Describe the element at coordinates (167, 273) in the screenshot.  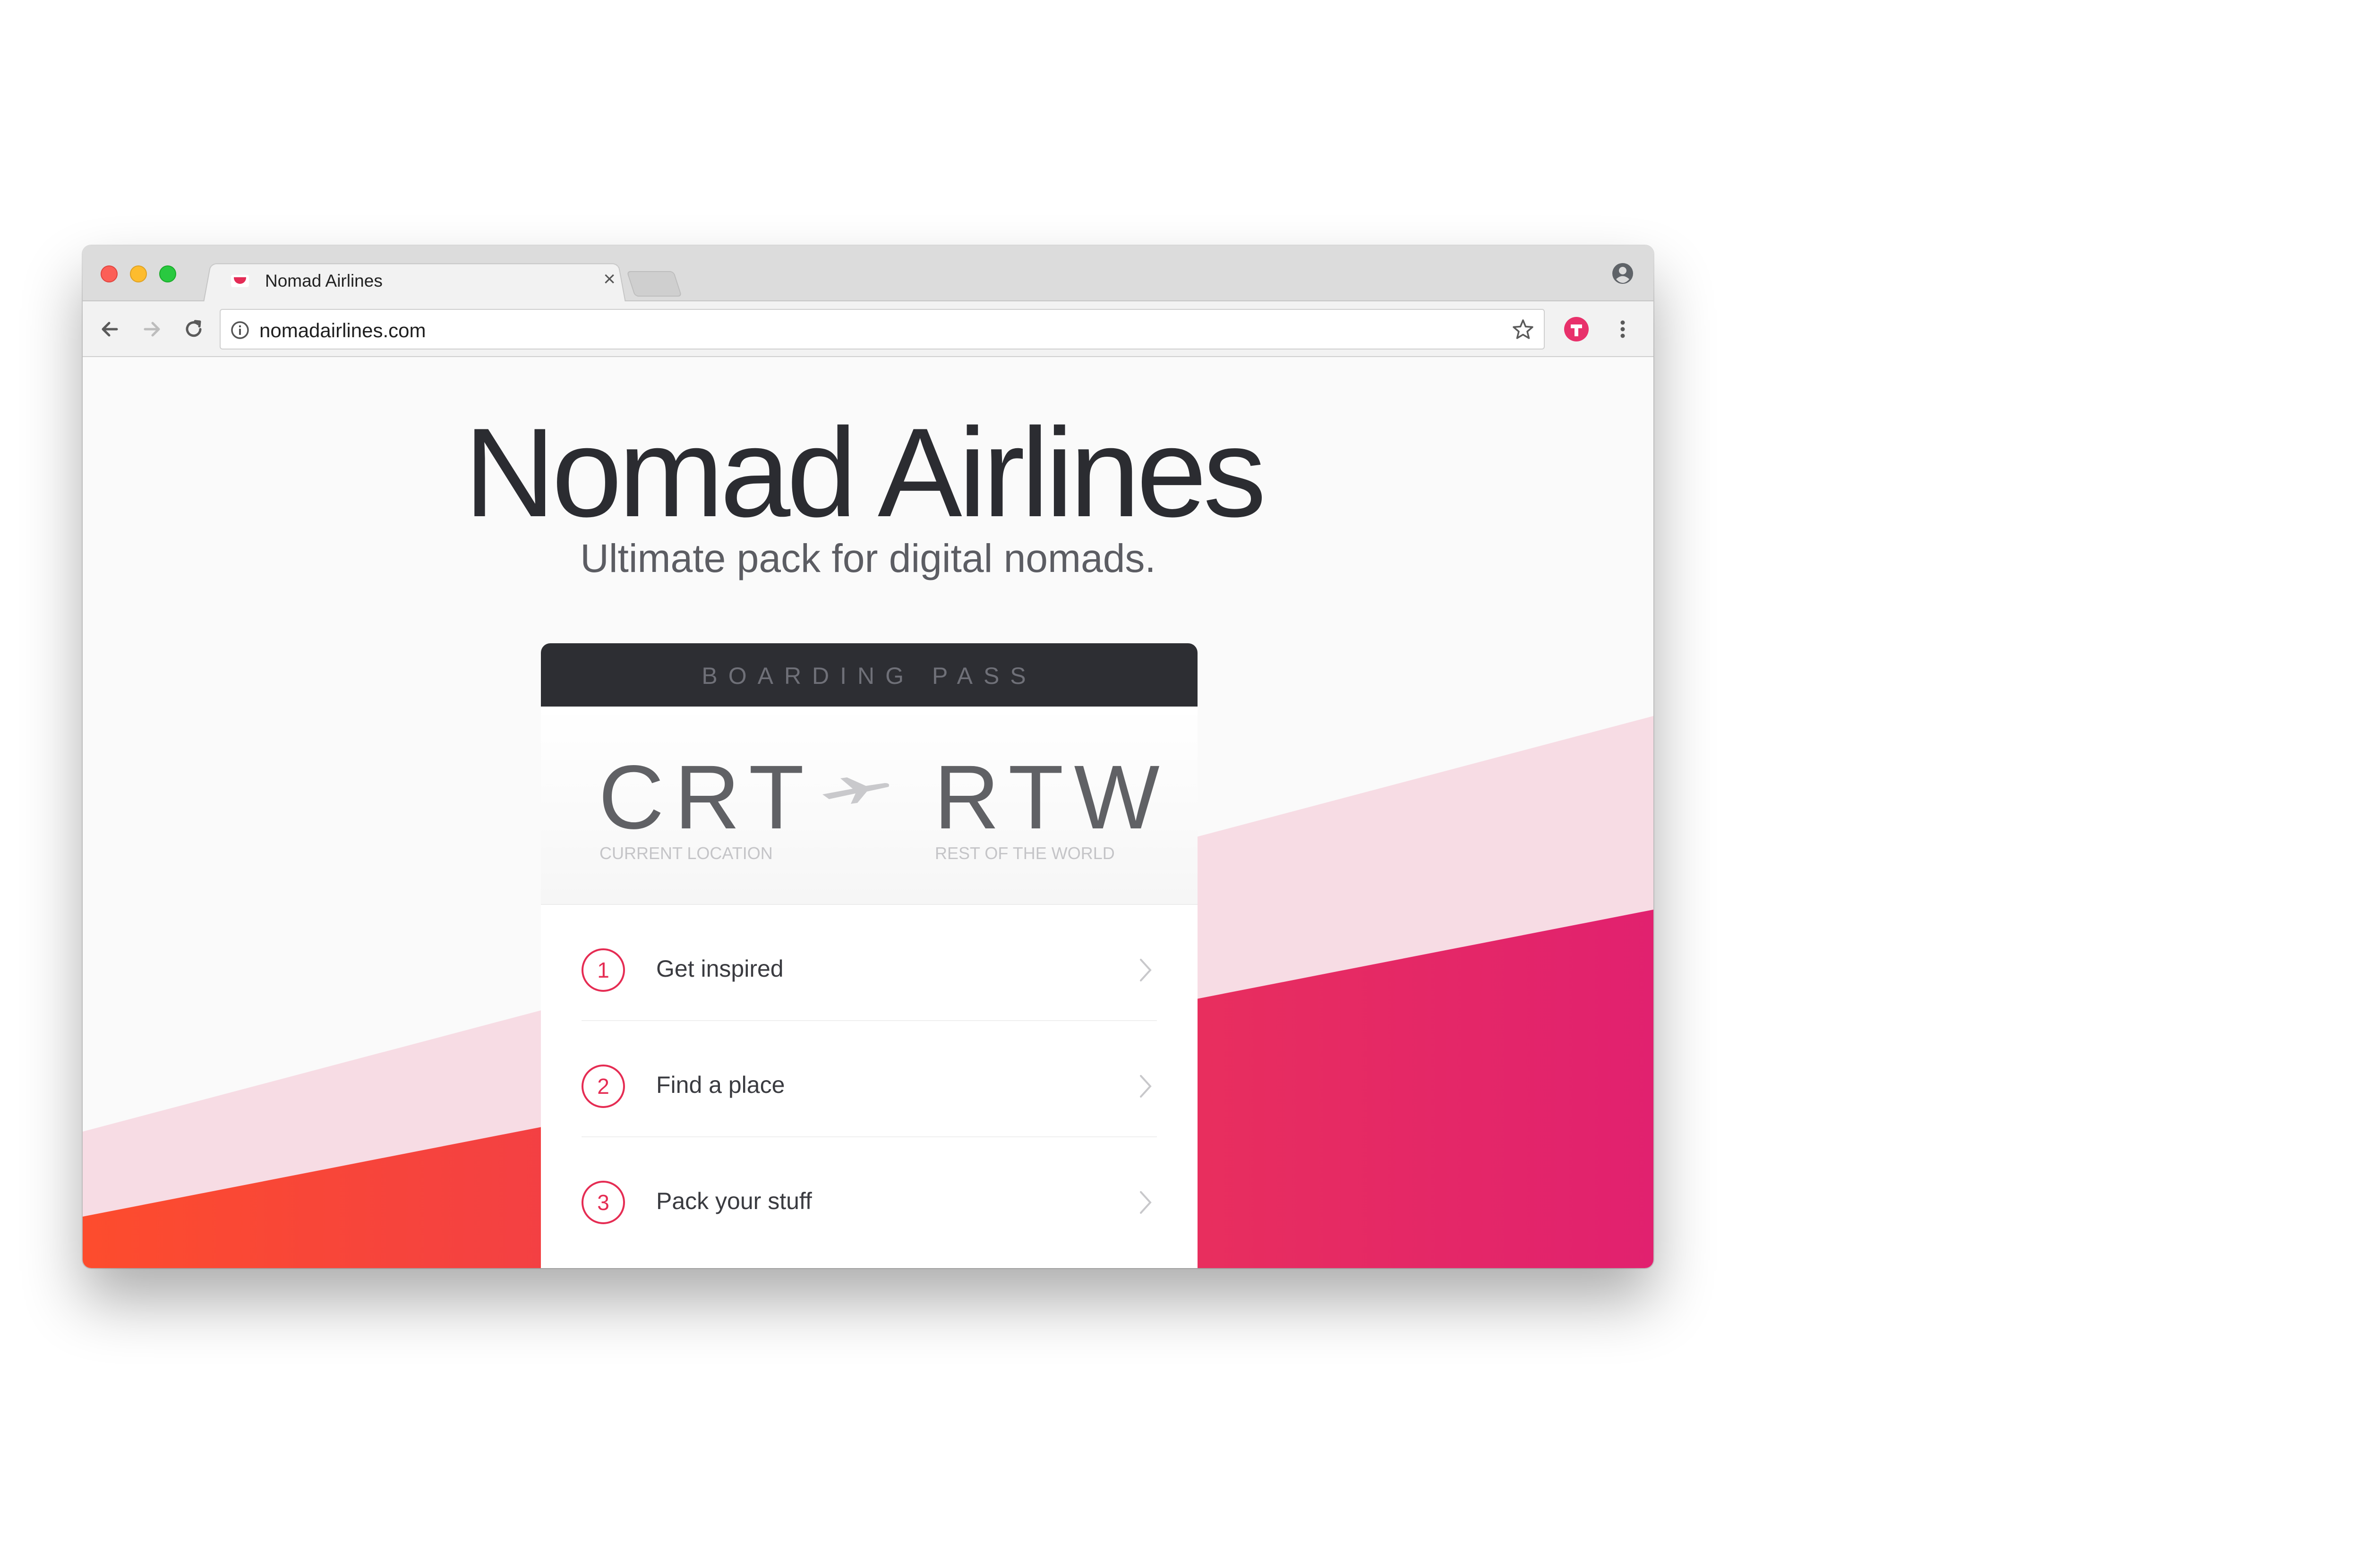
I see `maximize-icon` at that location.